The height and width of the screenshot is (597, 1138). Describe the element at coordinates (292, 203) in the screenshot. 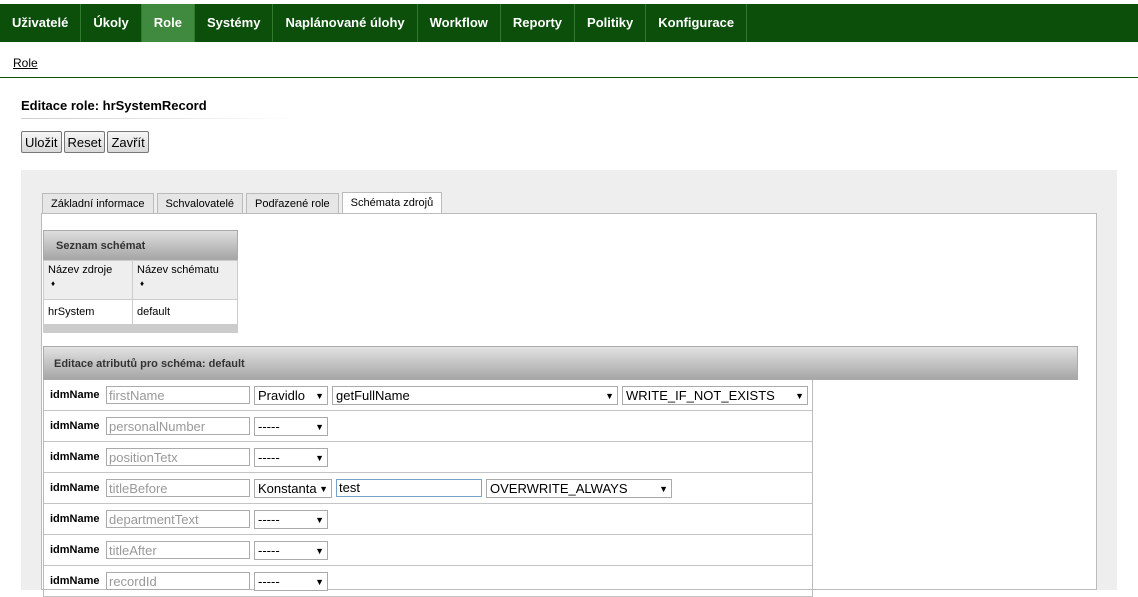

I see `tab-child-roles: Podřazené role` at that location.